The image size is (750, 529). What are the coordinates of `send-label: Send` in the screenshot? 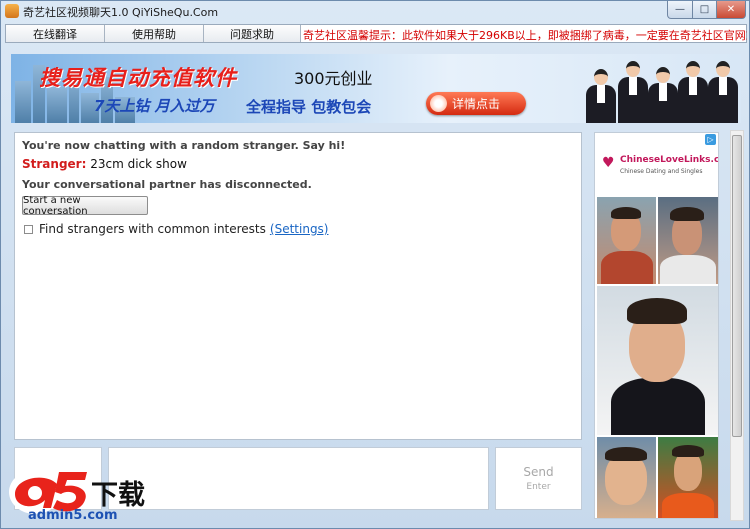 It's located at (538, 472).